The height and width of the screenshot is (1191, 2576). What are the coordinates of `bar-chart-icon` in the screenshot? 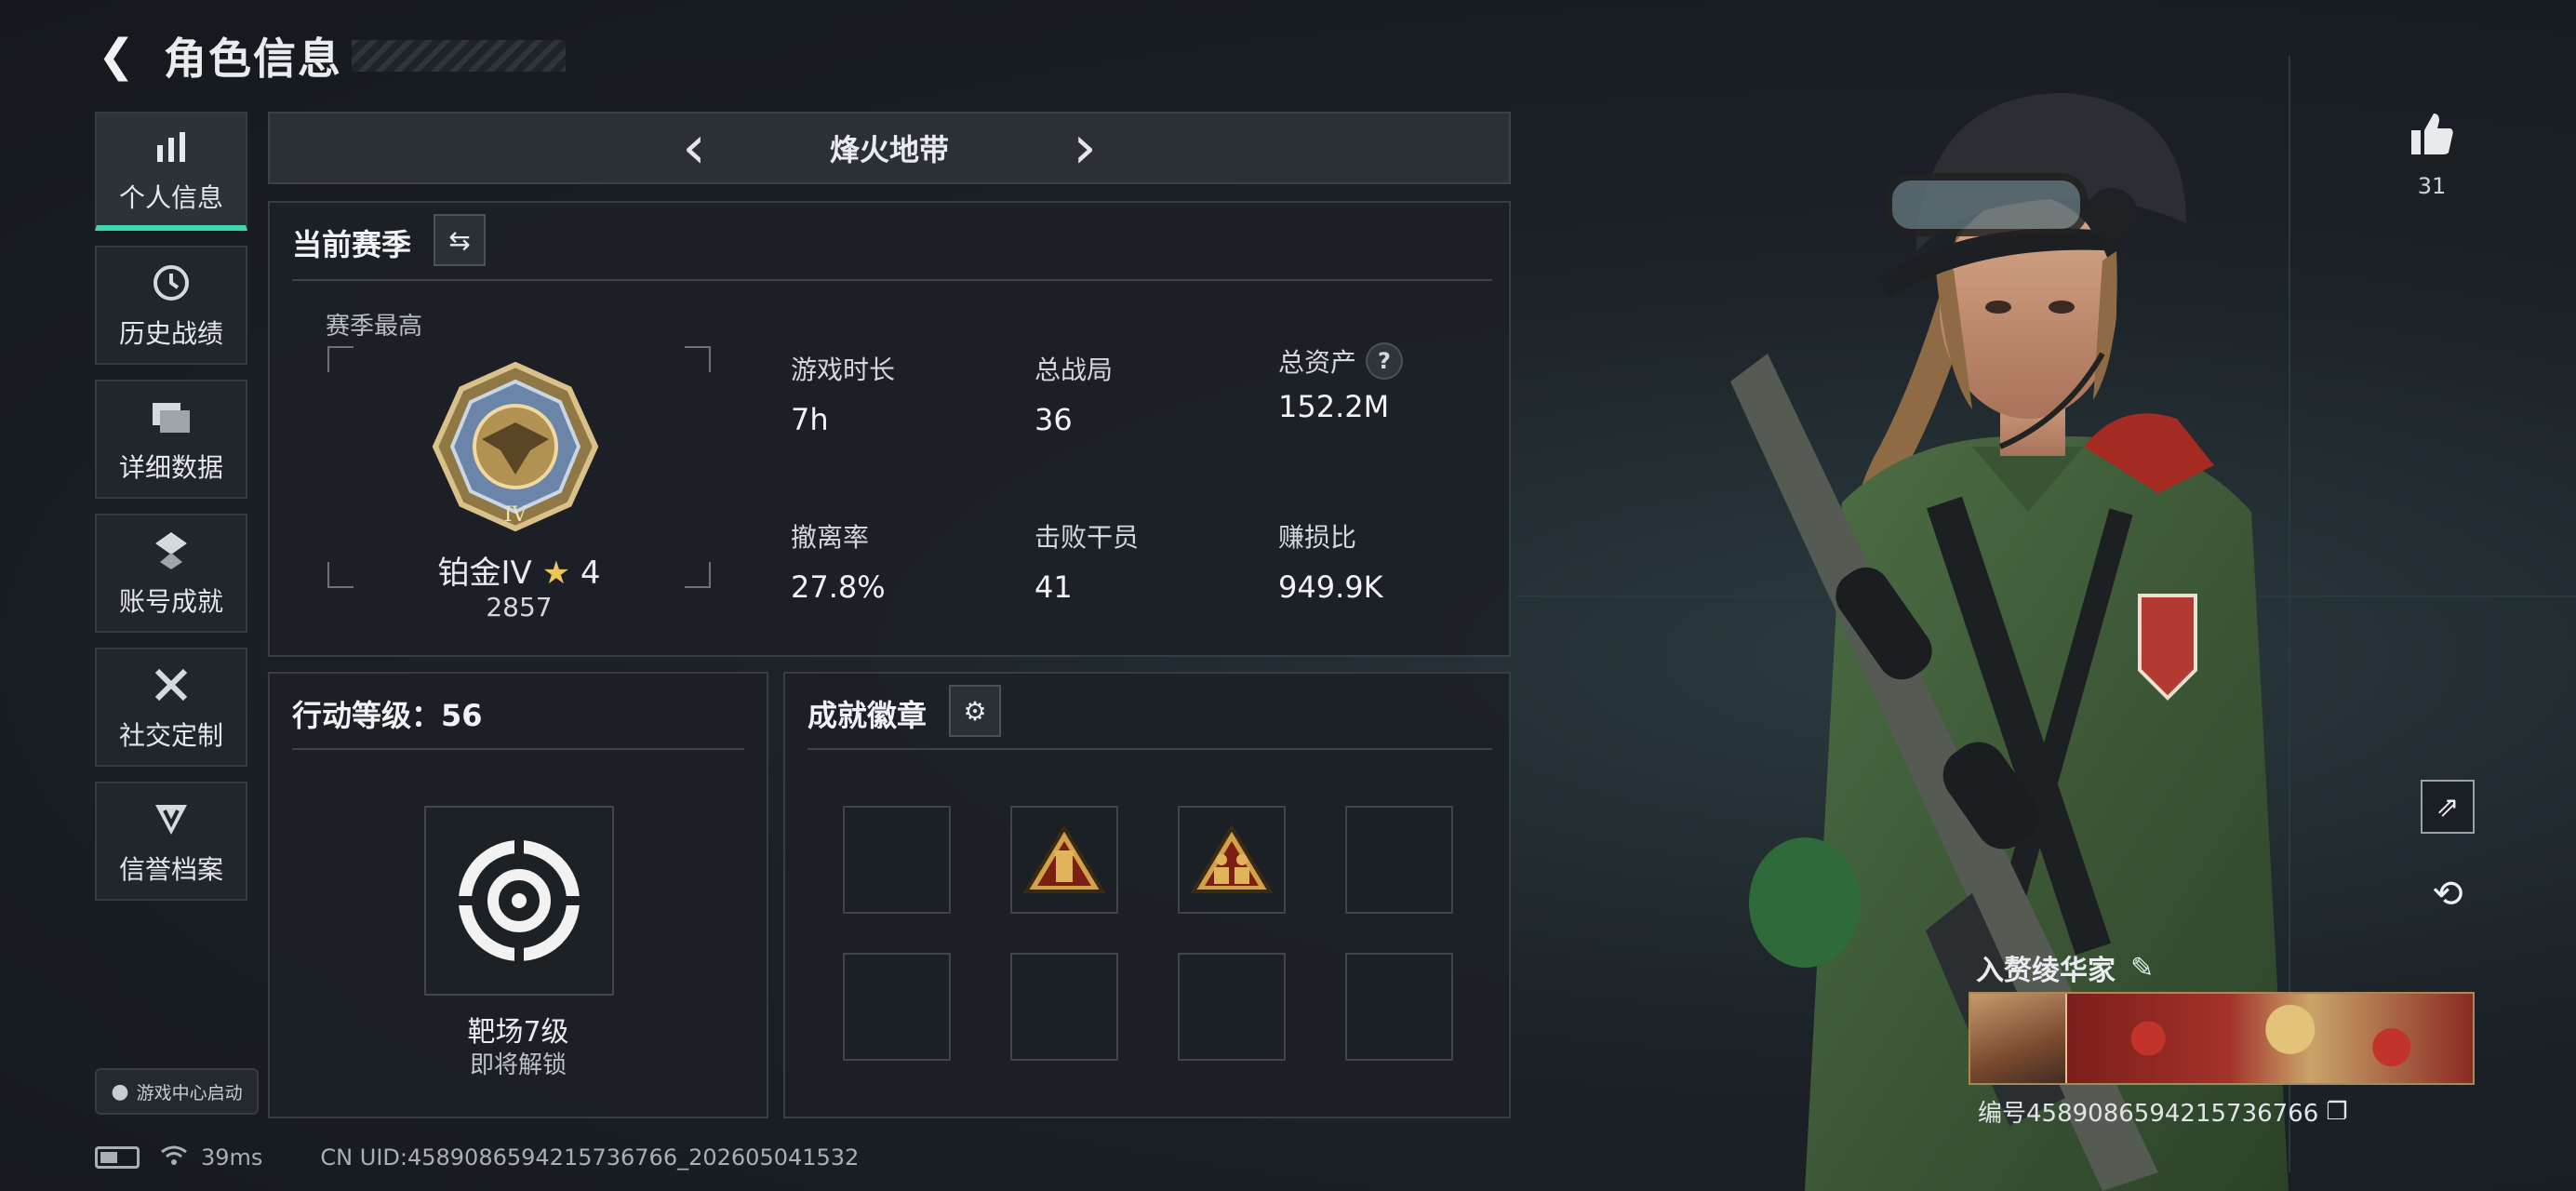 It's located at (171, 147).